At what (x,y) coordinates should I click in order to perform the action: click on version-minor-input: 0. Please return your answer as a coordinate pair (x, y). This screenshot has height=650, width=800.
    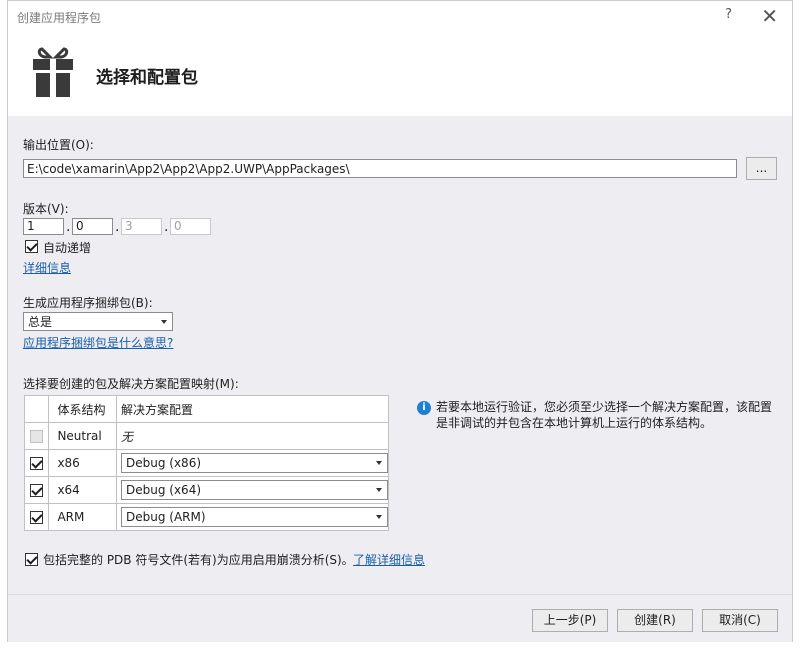
    Looking at the image, I should click on (92, 226).